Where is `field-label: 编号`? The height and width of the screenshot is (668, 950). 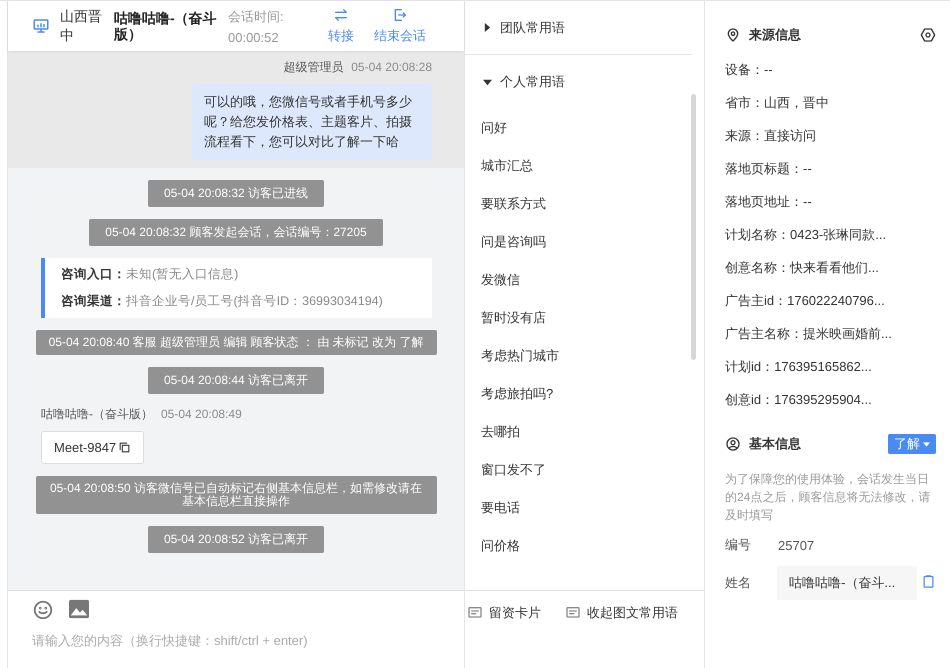 field-label: 编号 is located at coordinates (738, 545).